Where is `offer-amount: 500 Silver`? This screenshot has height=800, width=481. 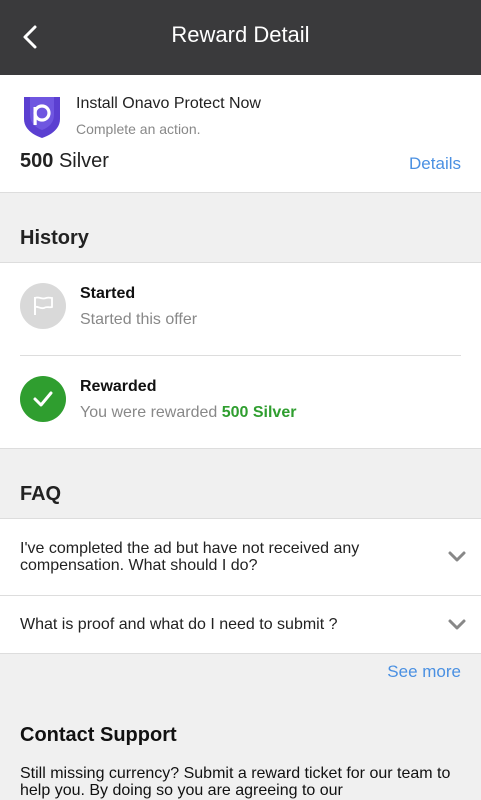
offer-amount: 500 Silver is located at coordinates (64, 161).